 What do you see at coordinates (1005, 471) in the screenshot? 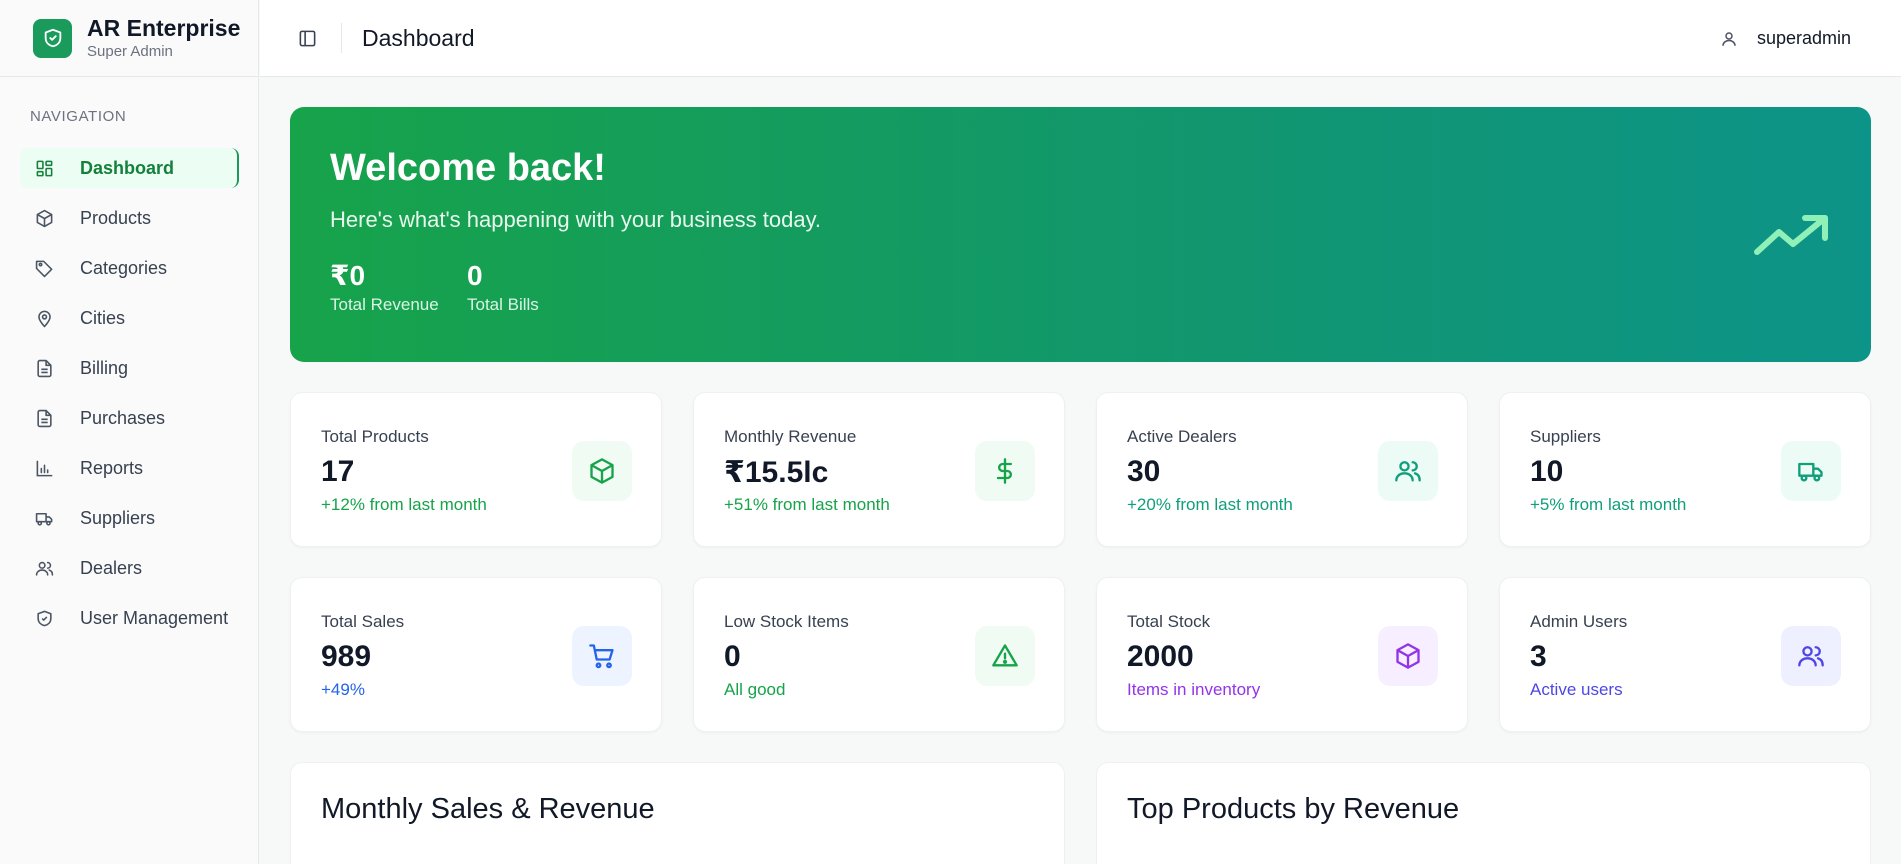
I see `dollar-icon` at bounding box center [1005, 471].